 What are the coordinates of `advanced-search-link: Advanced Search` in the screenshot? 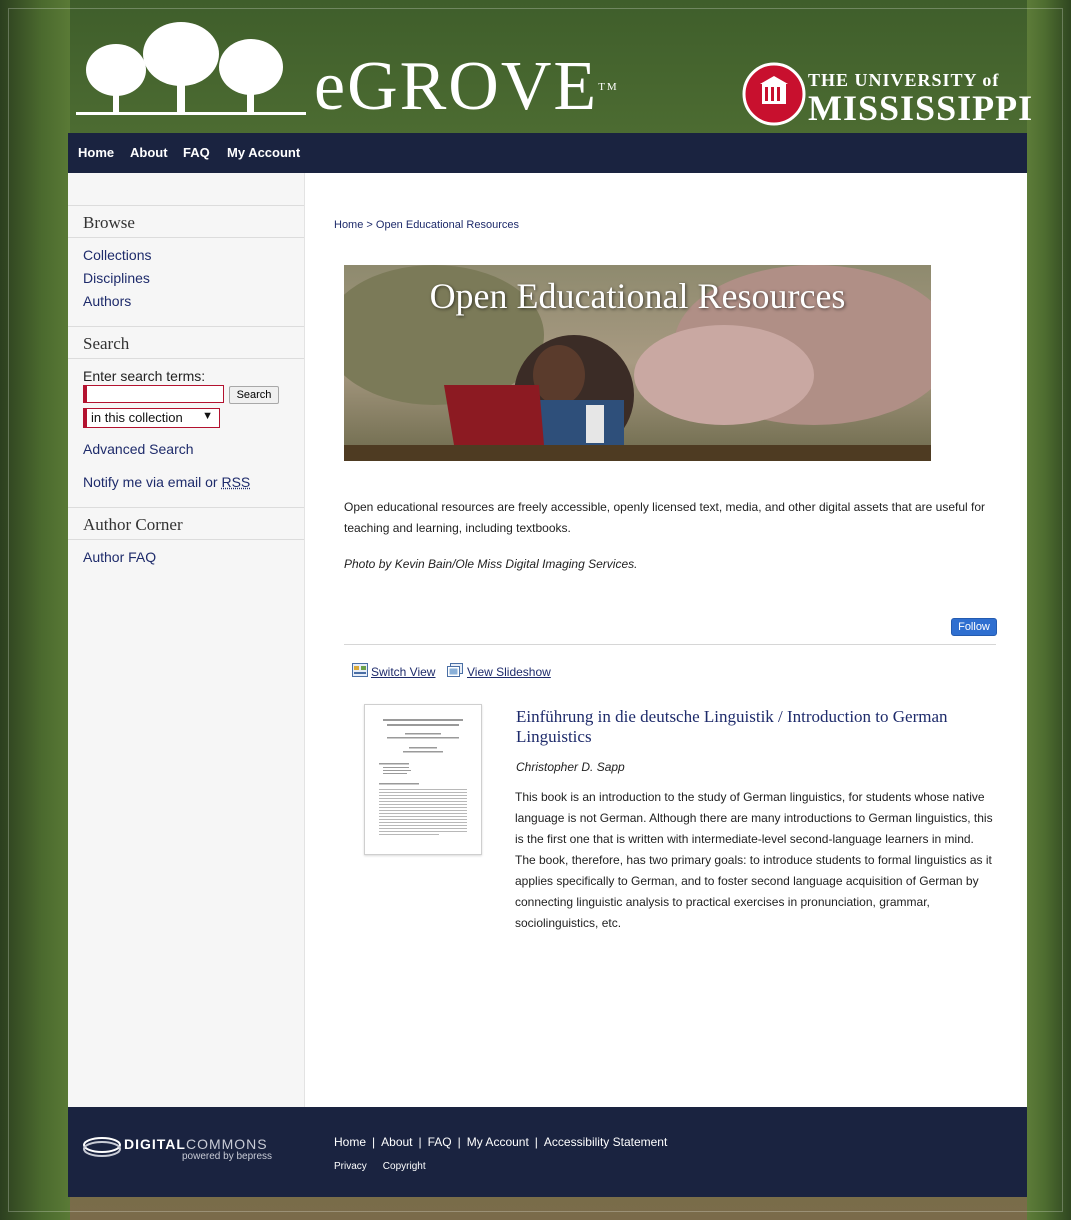 It's located at (138, 449).